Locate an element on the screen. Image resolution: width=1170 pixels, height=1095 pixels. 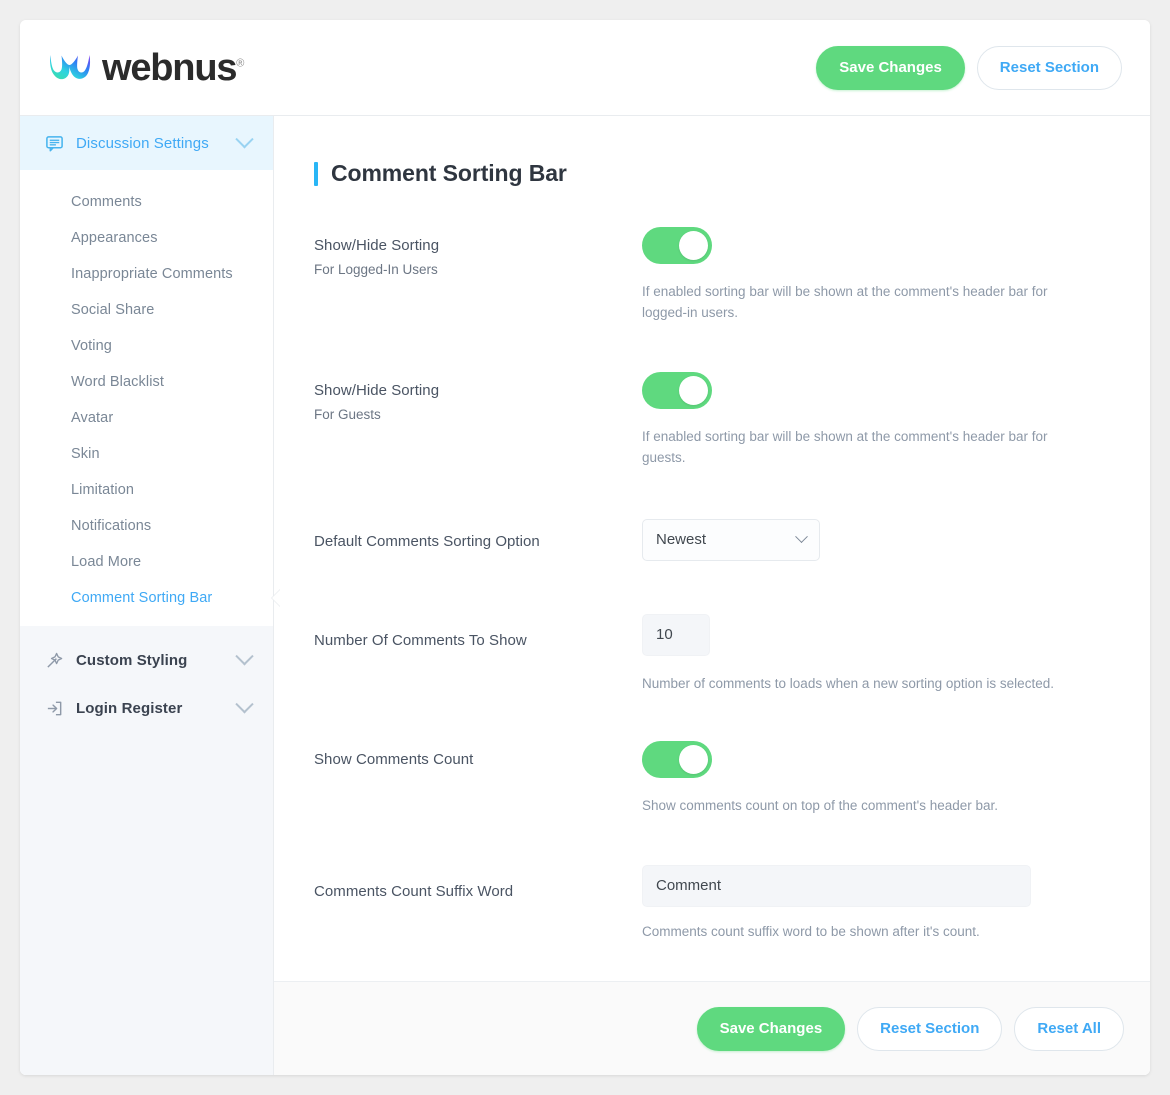
field-default-sorting-option: Default Comments Sorting Option Newest is located at coordinates (712, 539).